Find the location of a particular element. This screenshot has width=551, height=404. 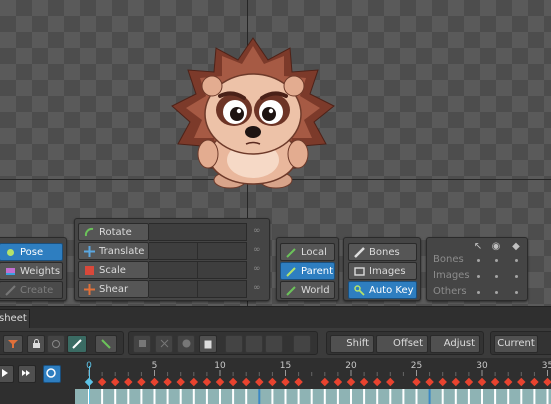

bone-filter-icon is located at coordinates (106, 344).